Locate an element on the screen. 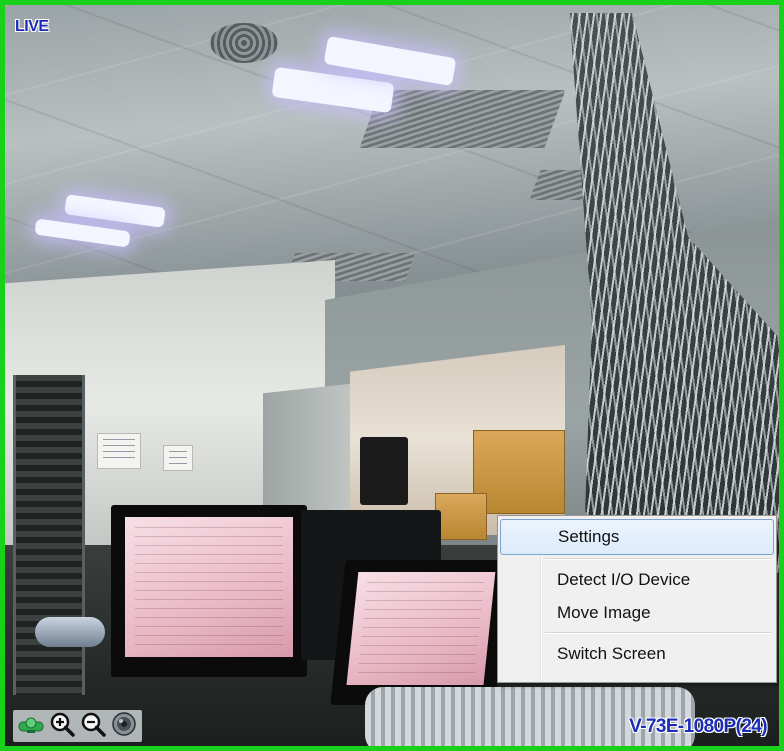 Image resolution: width=784 pixels, height=751 pixels. scene-device is located at coordinates (70, 632).